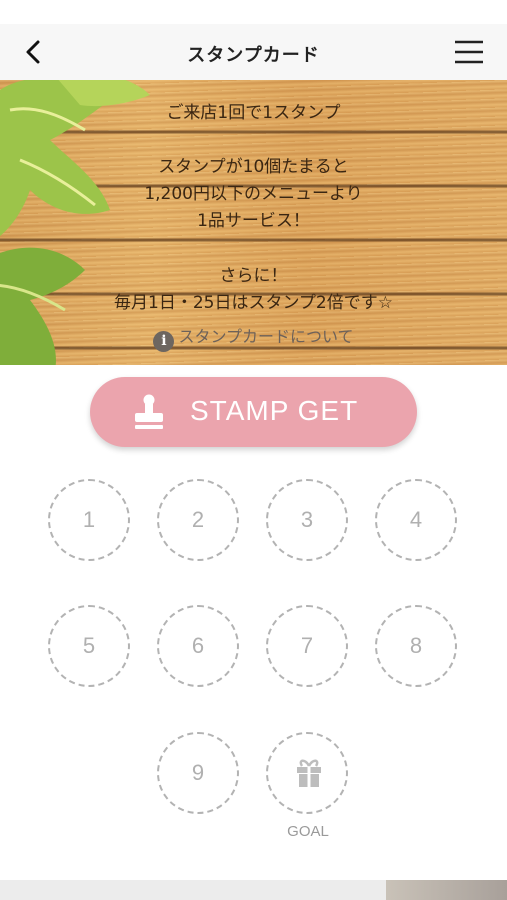  What do you see at coordinates (308, 831) in the screenshot?
I see `goal-label: GOAL` at bounding box center [308, 831].